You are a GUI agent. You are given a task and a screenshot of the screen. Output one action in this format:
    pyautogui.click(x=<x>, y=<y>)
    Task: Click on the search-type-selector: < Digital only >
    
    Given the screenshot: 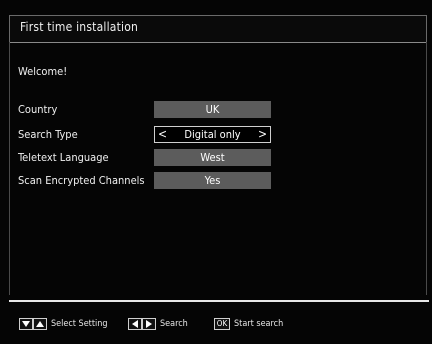 What is the action you would take?
    pyautogui.click(x=212, y=134)
    